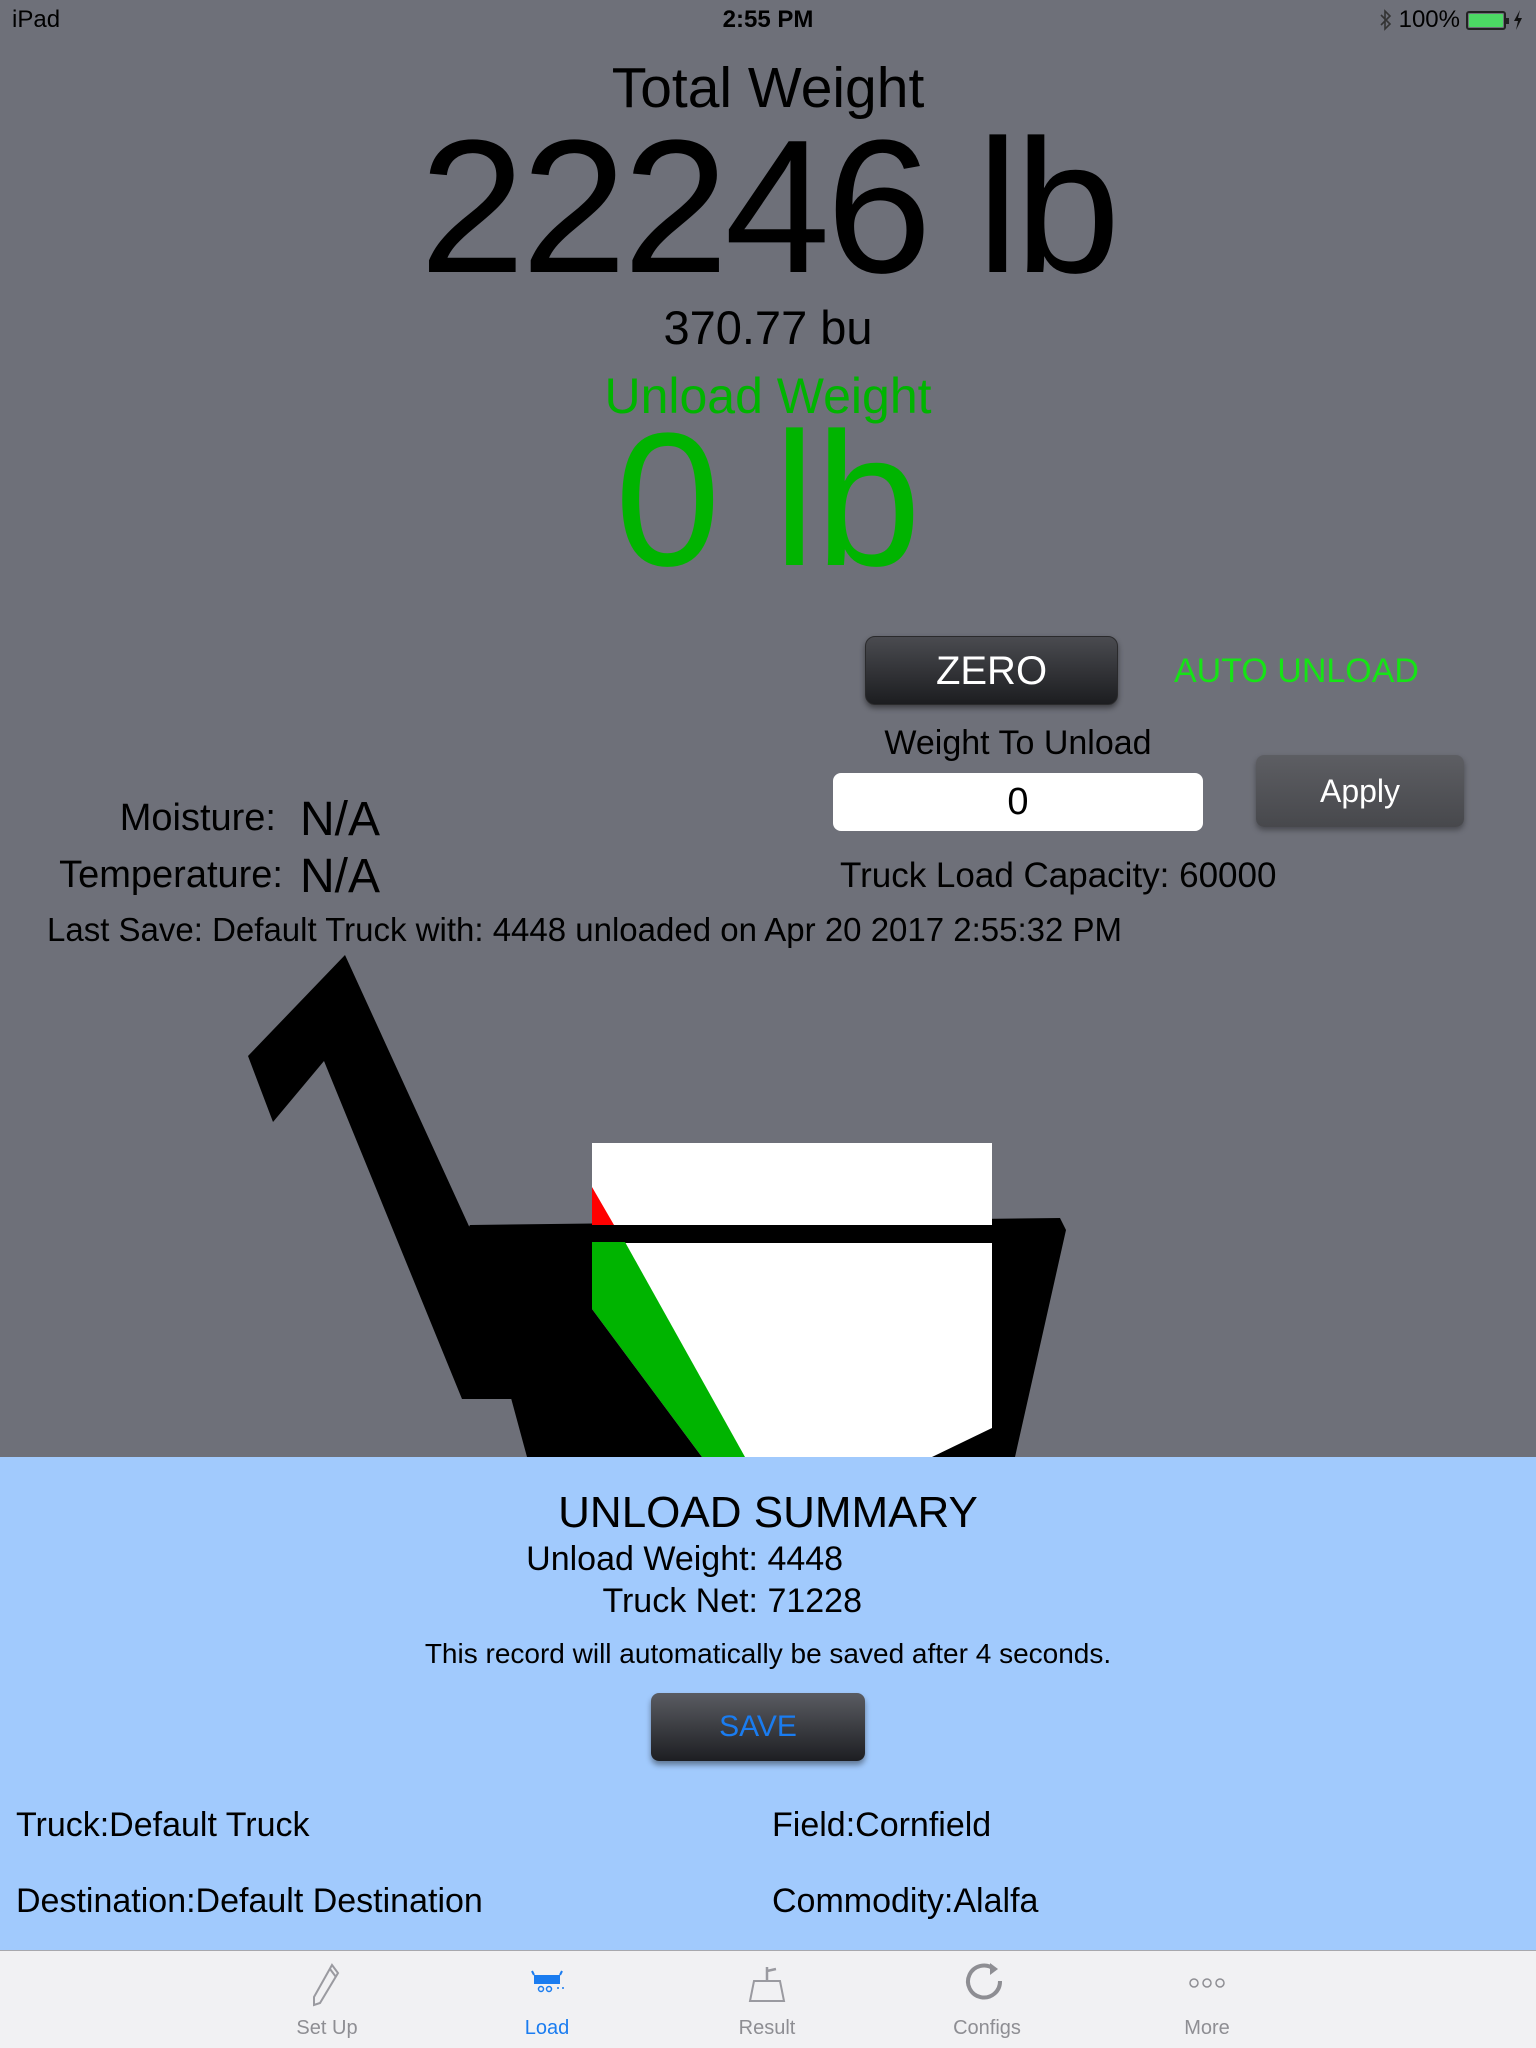  What do you see at coordinates (1207, 2028) in the screenshot?
I see `tab-label: More` at bounding box center [1207, 2028].